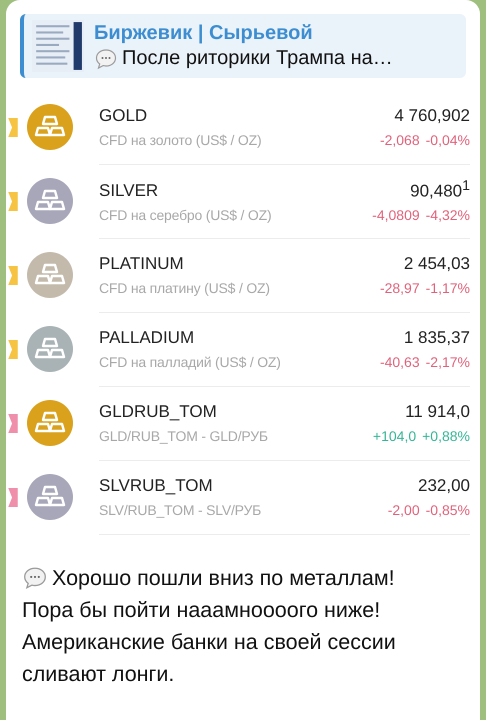 This screenshot has height=720, width=486. What do you see at coordinates (158, 412) in the screenshot?
I see `instrument-name: GLDRUB_TOM` at bounding box center [158, 412].